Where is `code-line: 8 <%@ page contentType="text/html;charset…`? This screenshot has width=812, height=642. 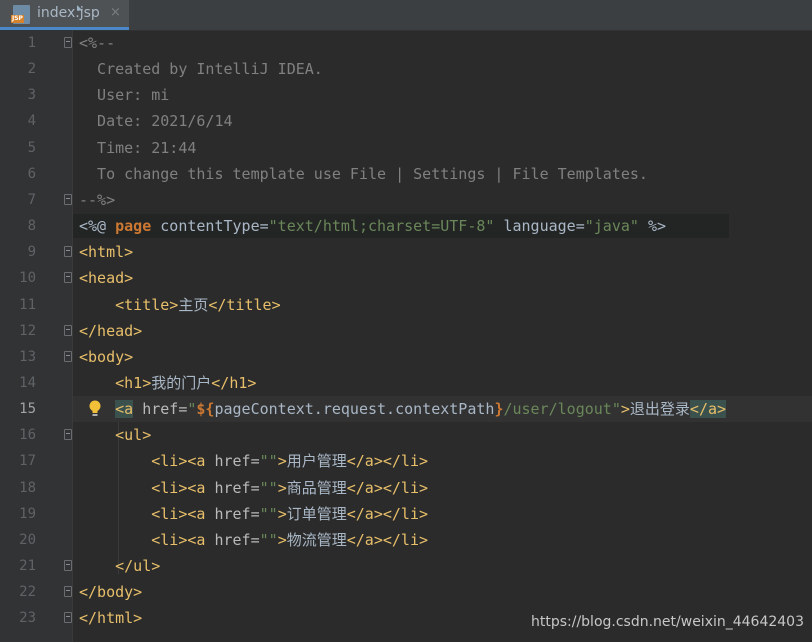 code-line: 8 <%@ page contentType="text/html;charset… is located at coordinates (406, 226).